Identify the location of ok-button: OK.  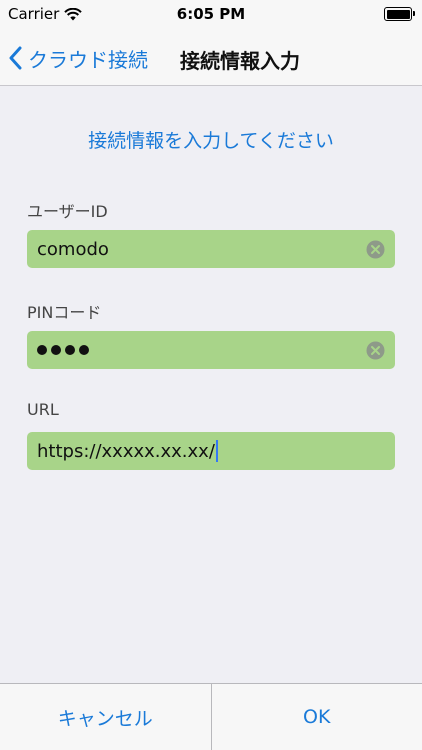
(317, 717).